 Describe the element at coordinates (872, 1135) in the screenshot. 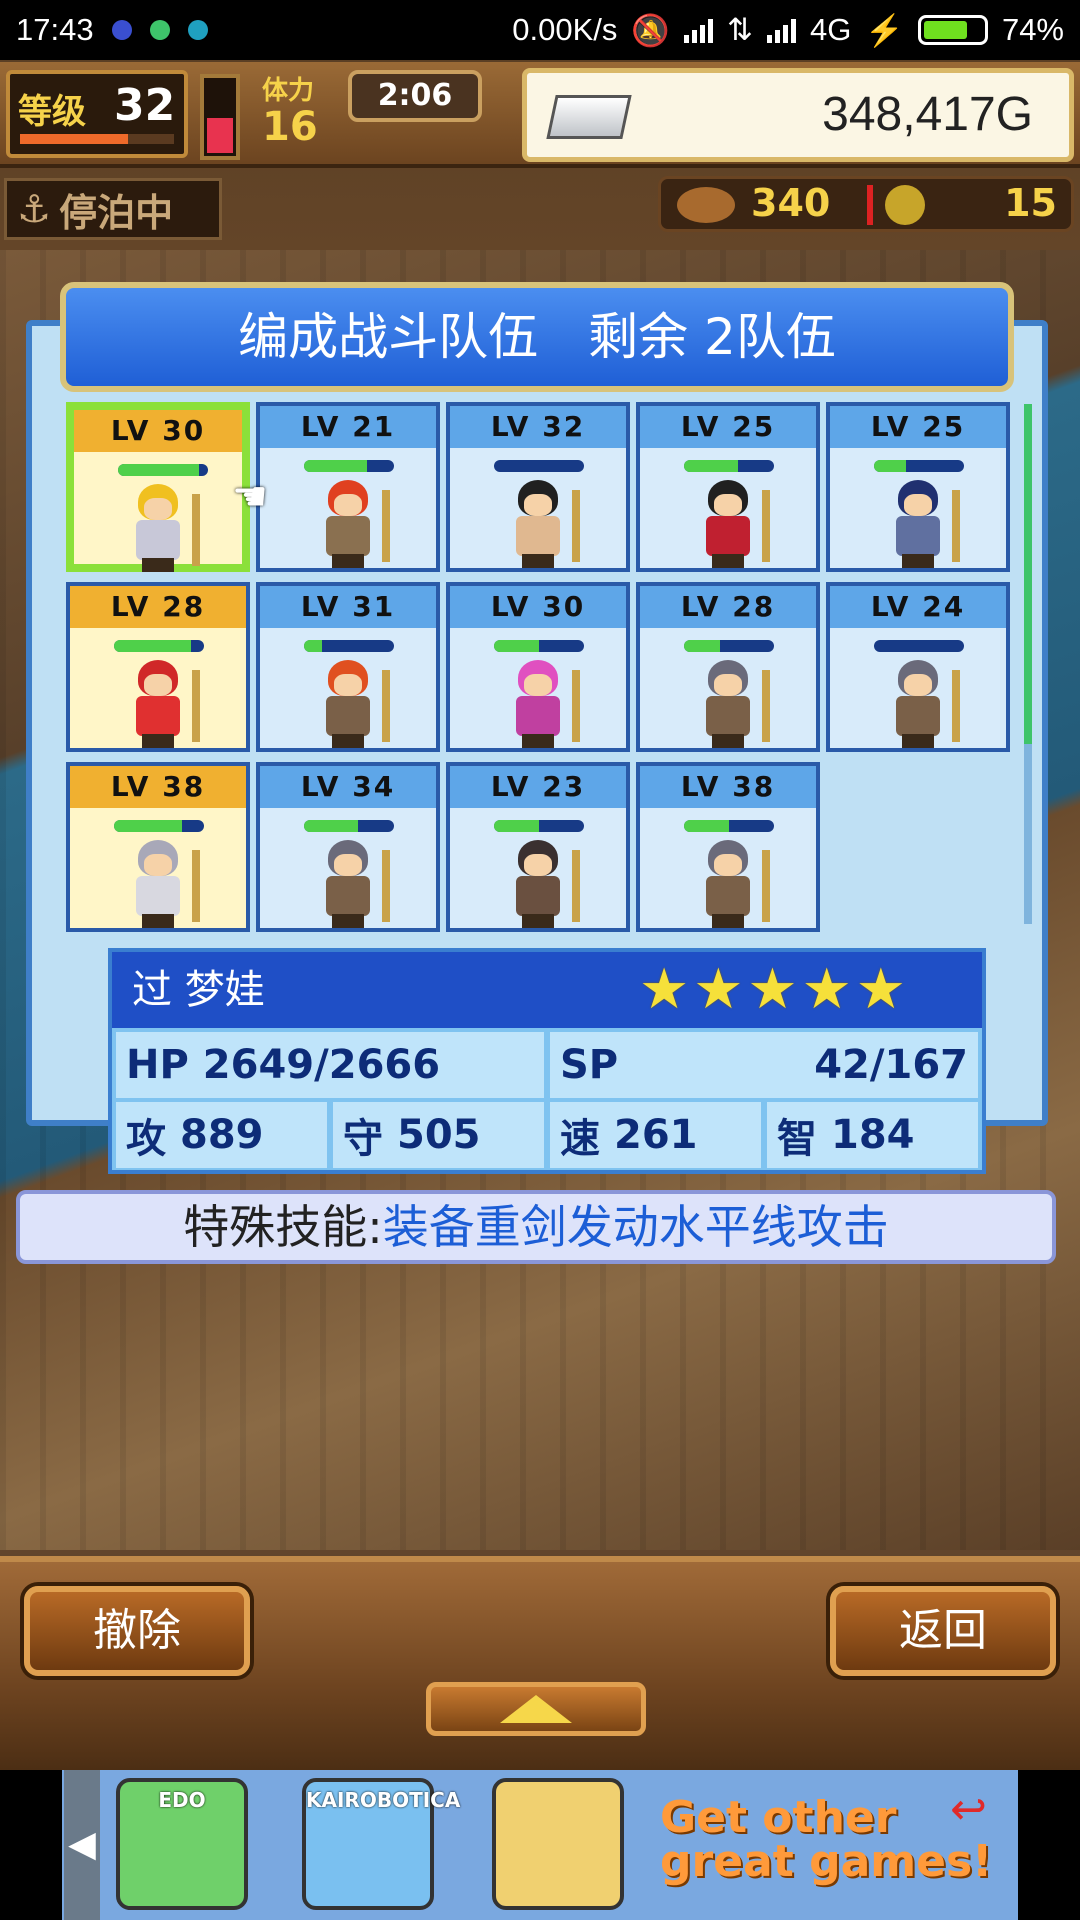

I see `intelligence-stat: 智 184` at that location.